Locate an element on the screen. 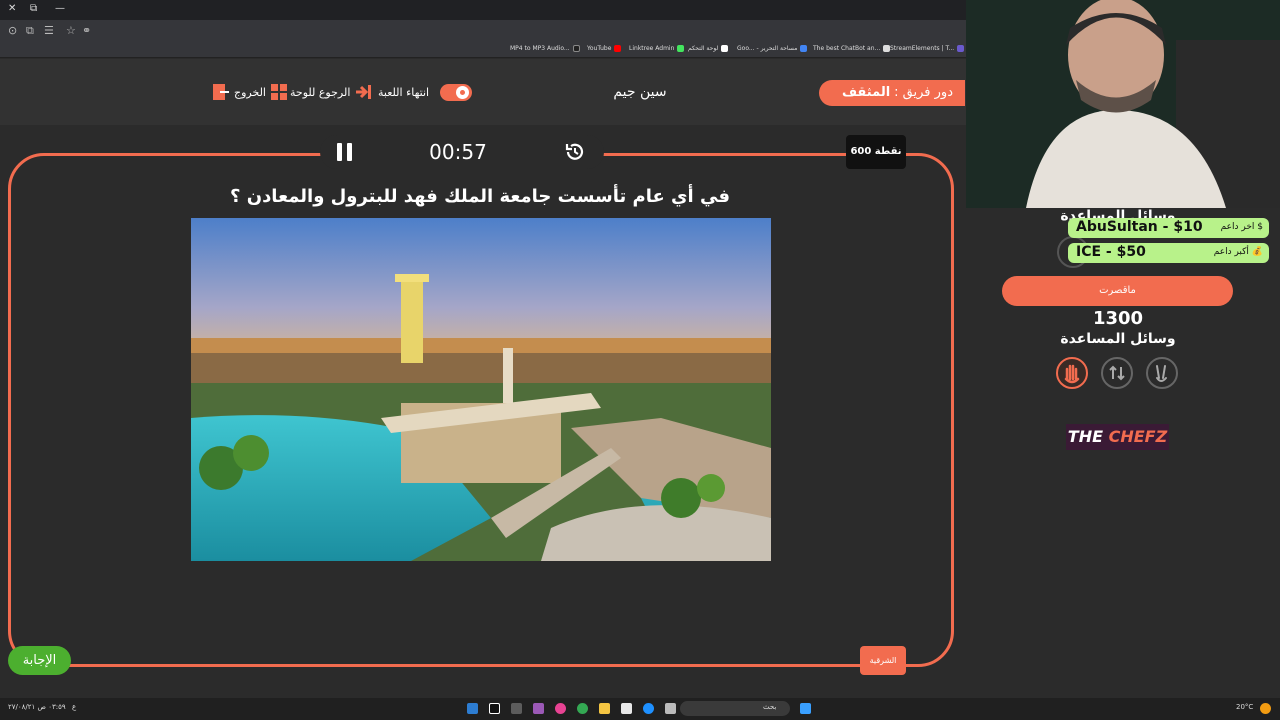 The height and width of the screenshot is (720, 1280). exit-door-icon is located at coordinates (221, 92).